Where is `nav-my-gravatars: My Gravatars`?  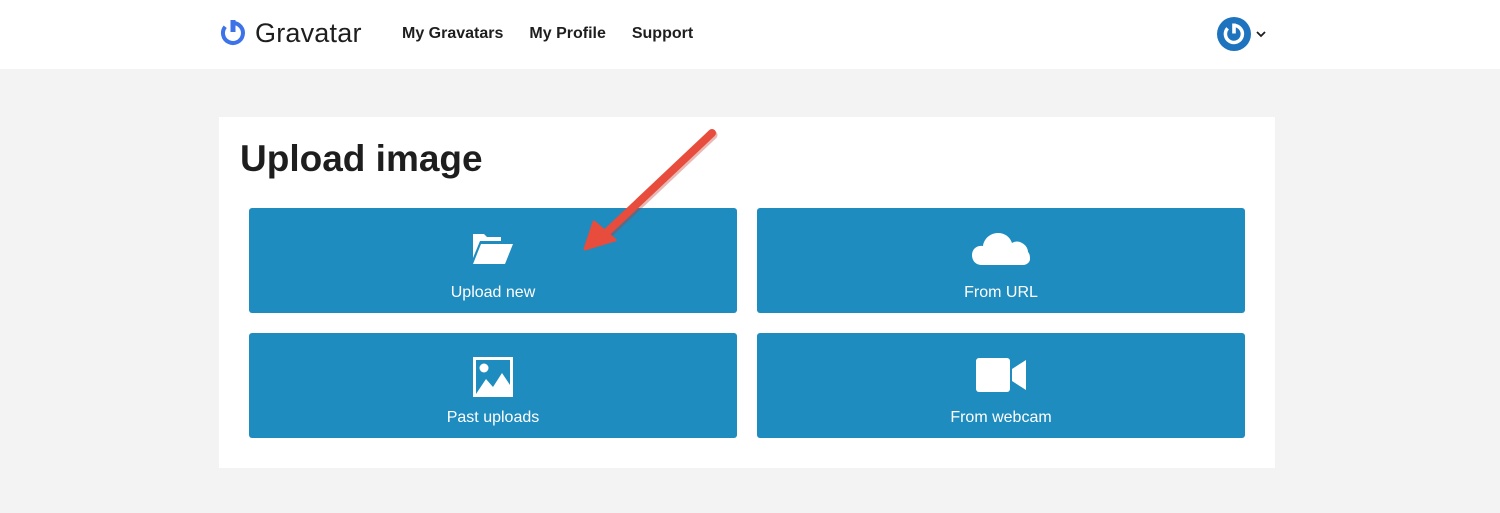
nav-my-gravatars: My Gravatars is located at coordinates (452, 34).